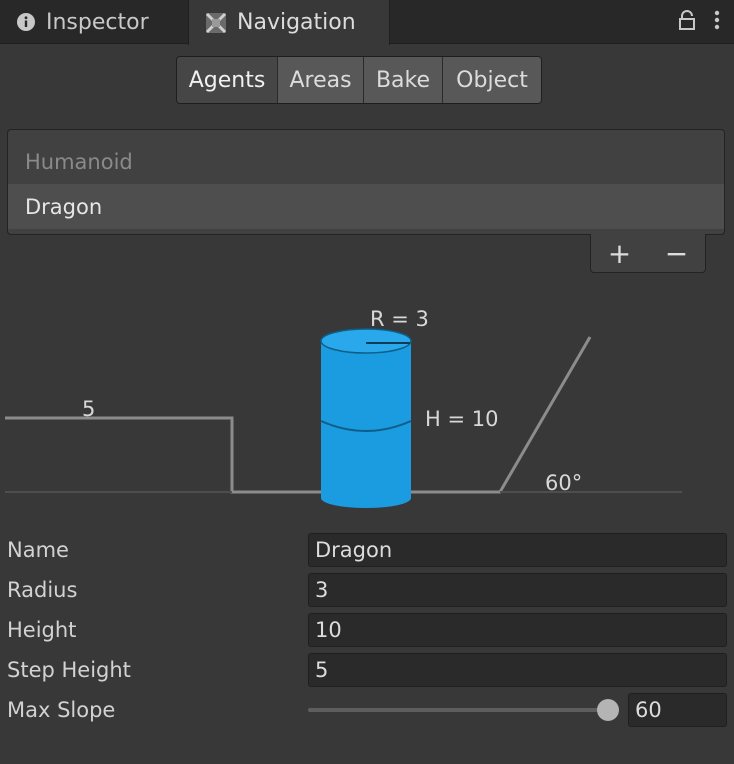 This screenshot has height=764, width=734. I want to click on height-label: H = 10, so click(461, 419).